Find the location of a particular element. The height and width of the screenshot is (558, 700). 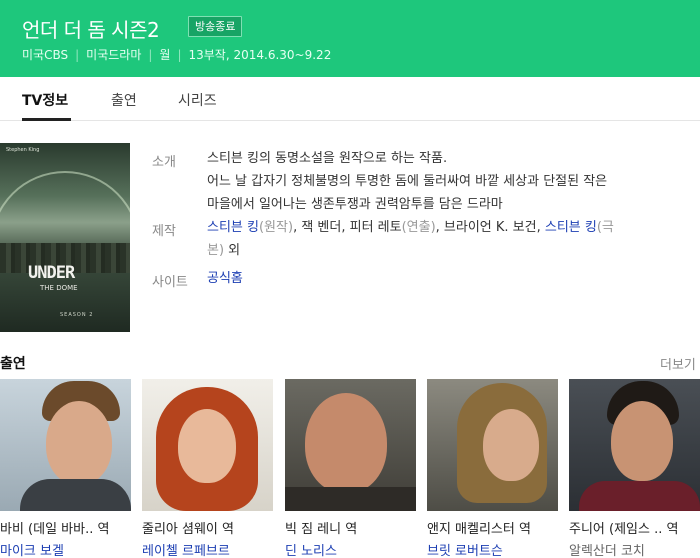

cast-role: 앤지 매켈리스터 역 is located at coordinates (479, 527).